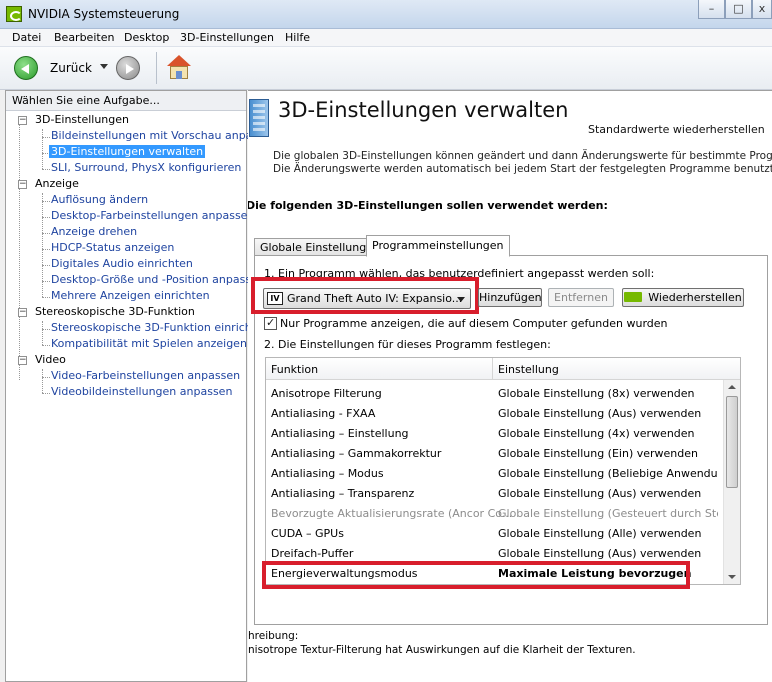 This screenshot has width=772, height=682. Describe the element at coordinates (732, 577) in the screenshot. I see `scroll-down-icon` at that location.